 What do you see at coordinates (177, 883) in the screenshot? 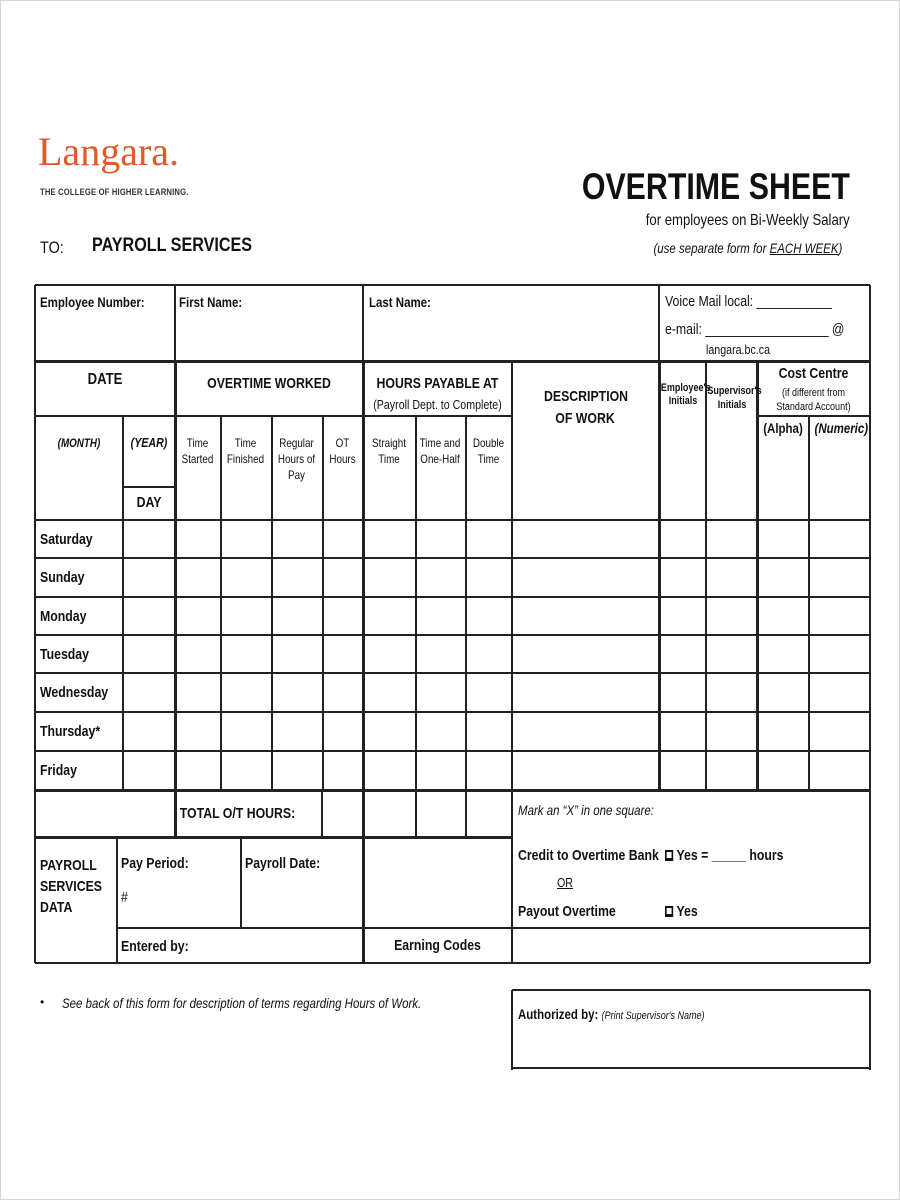
I see `pay-period-field` at bounding box center [177, 883].